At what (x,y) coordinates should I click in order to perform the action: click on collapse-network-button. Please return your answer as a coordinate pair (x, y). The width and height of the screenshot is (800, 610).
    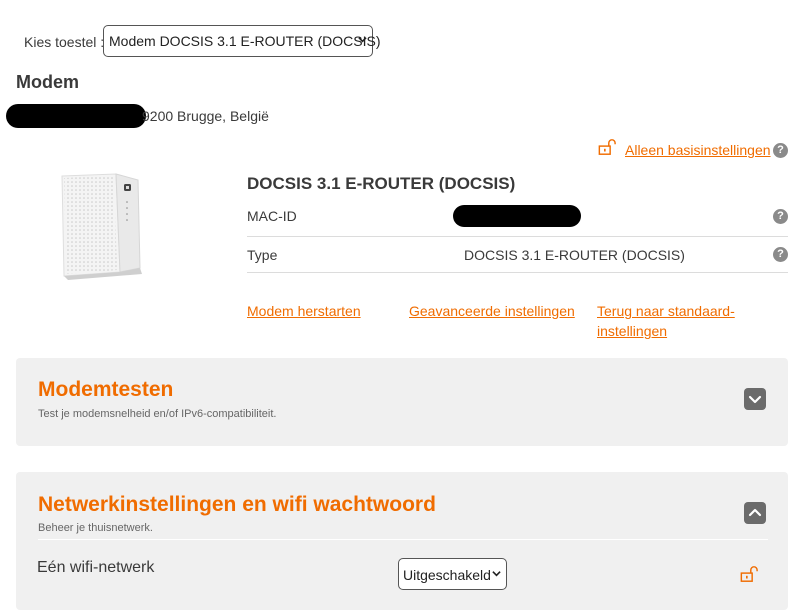
    Looking at the image, I should click on (755, 513).